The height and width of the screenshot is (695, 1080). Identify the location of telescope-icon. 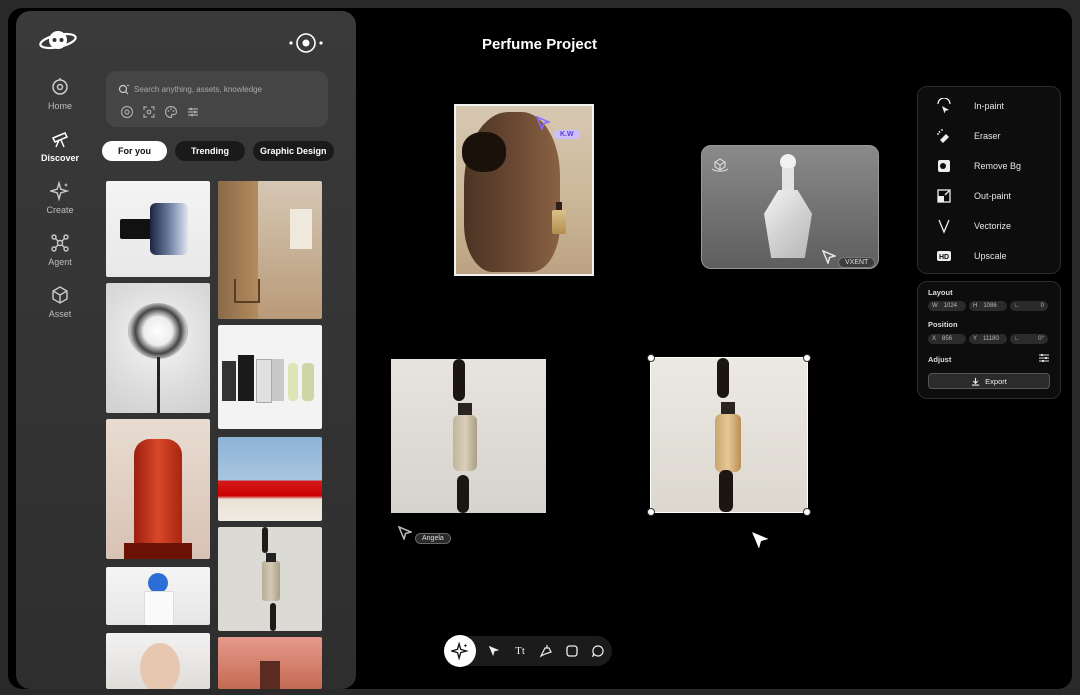
(60, 140).